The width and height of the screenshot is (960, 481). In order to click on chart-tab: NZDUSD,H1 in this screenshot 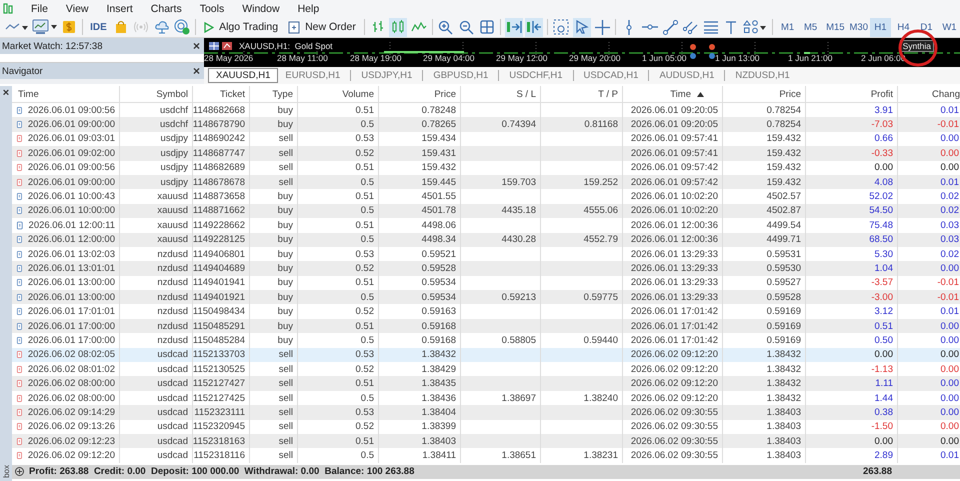, I will do `click(762, 75)`.